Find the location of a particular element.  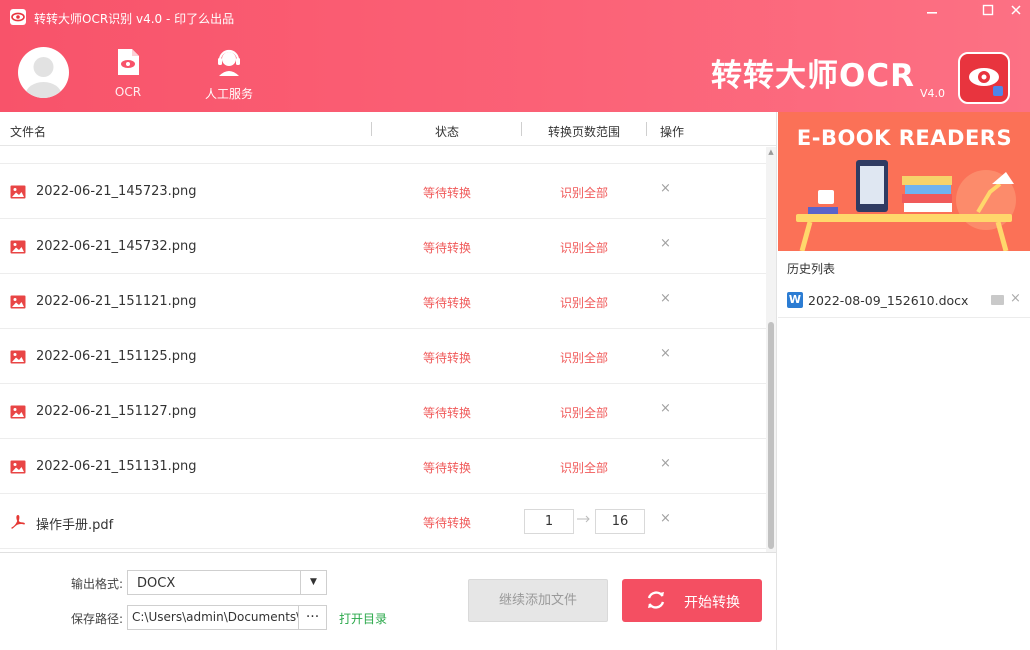

save-path-input: C:\Users\admin\Documents\ is located at coordinates (213, 617).